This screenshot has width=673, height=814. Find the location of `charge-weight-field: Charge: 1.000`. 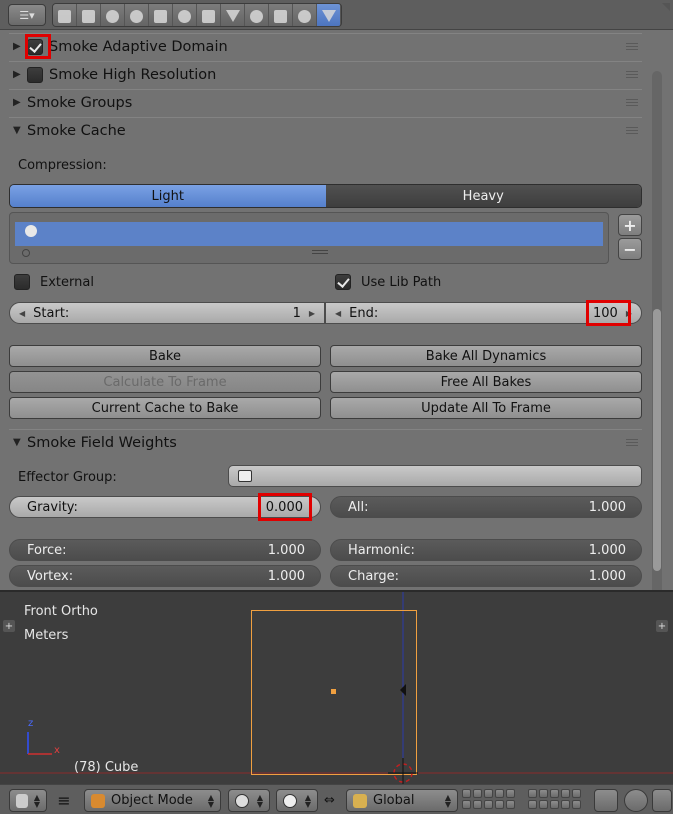

charge-weight-field: Charge: 1.000 is located at coordinates (486, 576).